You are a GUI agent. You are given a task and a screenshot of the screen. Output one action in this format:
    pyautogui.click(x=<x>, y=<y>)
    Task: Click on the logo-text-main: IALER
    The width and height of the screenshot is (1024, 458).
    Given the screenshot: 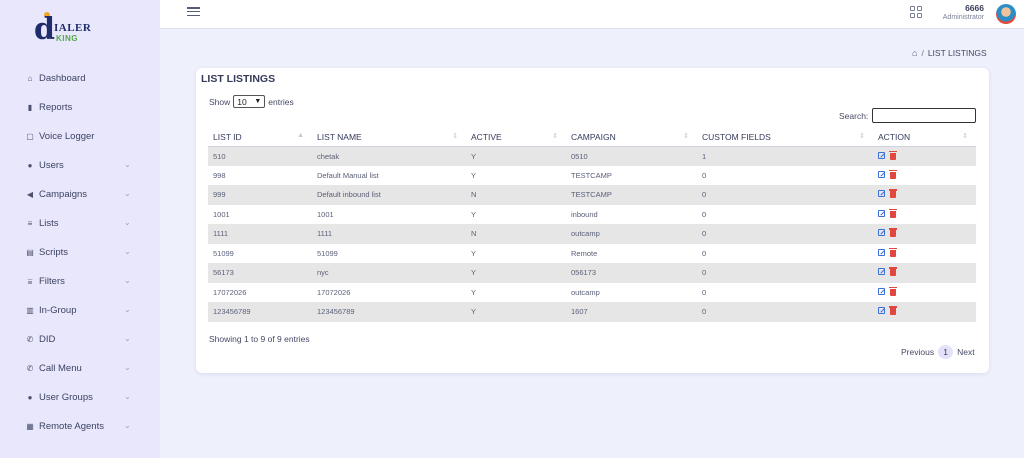 What is the action you would take?
    pyautogui.click(x=73, y=28)
    